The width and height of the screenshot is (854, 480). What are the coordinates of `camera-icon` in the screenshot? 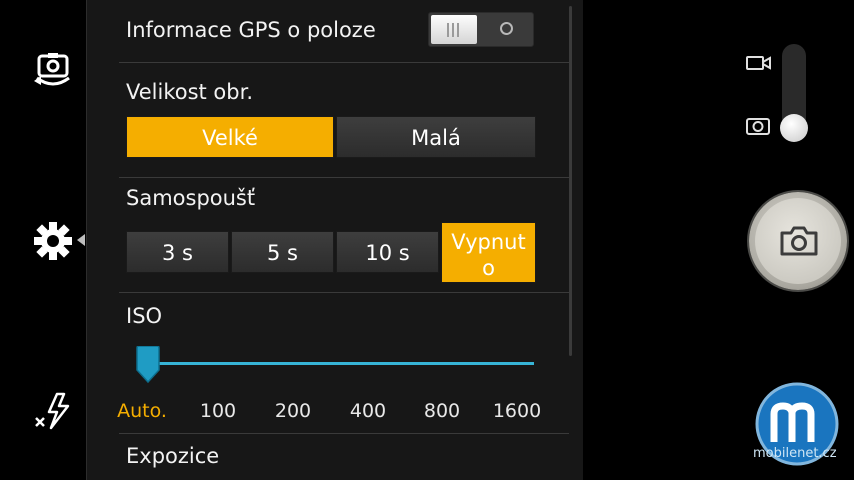 It's located at (799, 241).